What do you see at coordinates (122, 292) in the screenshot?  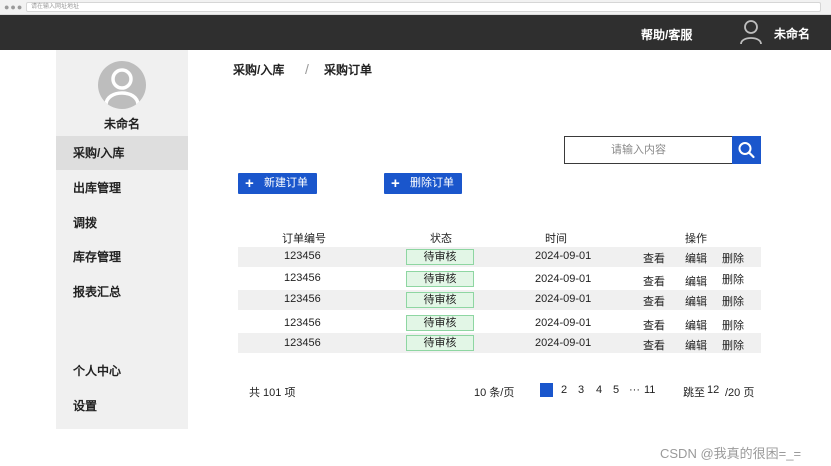 I see `sidebar-item-reports: 报表汇总` at bounding box center [122, 292].